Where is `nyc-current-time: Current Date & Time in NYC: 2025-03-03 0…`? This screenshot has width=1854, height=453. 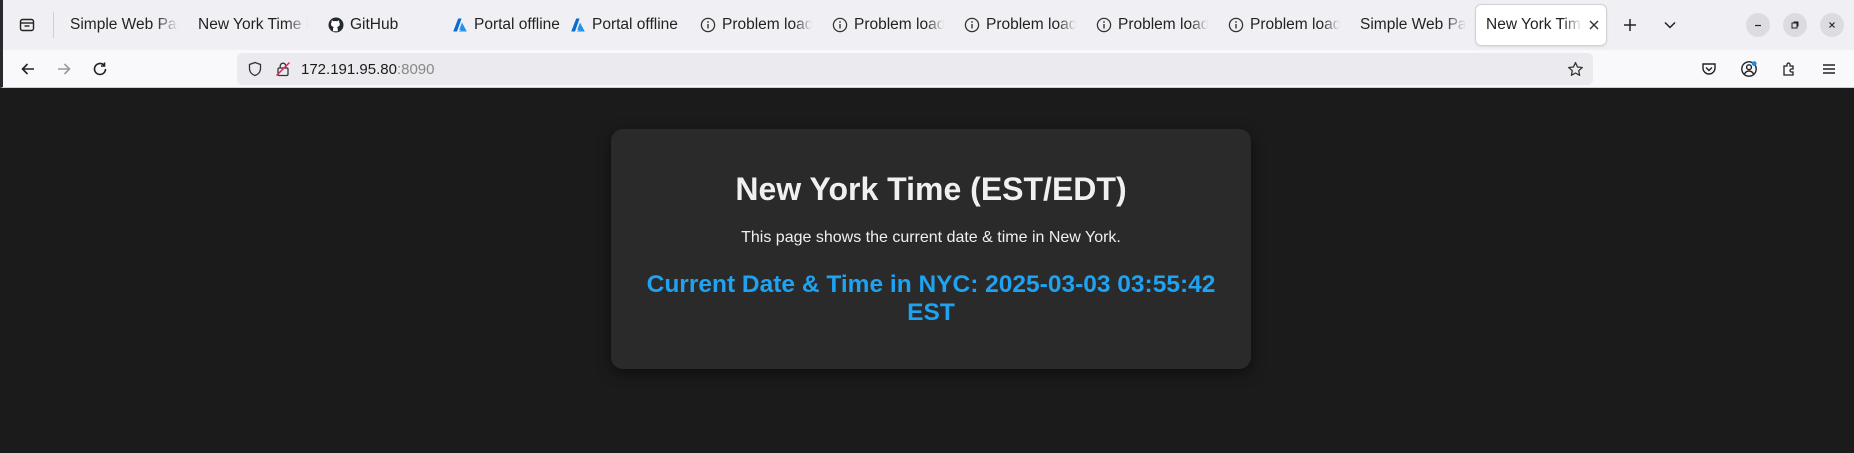 nyc-current-time: Current Date & Time in NYC: 2025-03-03 0… is located at coordinates (931, 298).